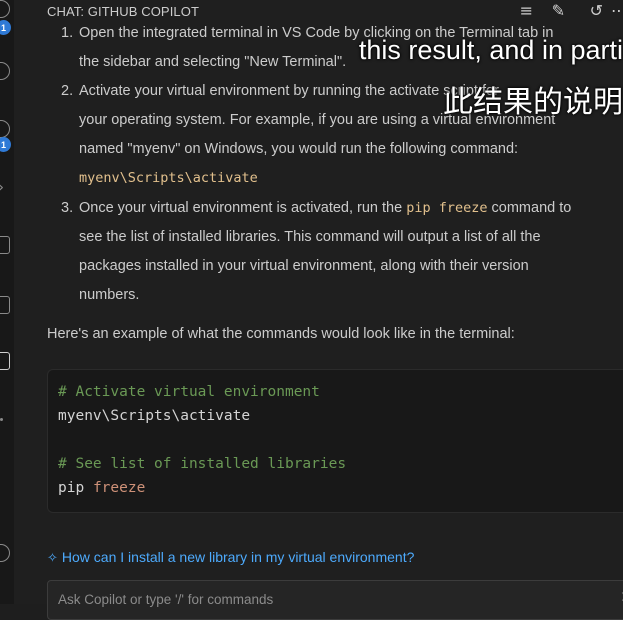  What do you see at coordinates (5, 9) in the screenshot?
I see `explorer-icon` at bounding box center [5, 9].